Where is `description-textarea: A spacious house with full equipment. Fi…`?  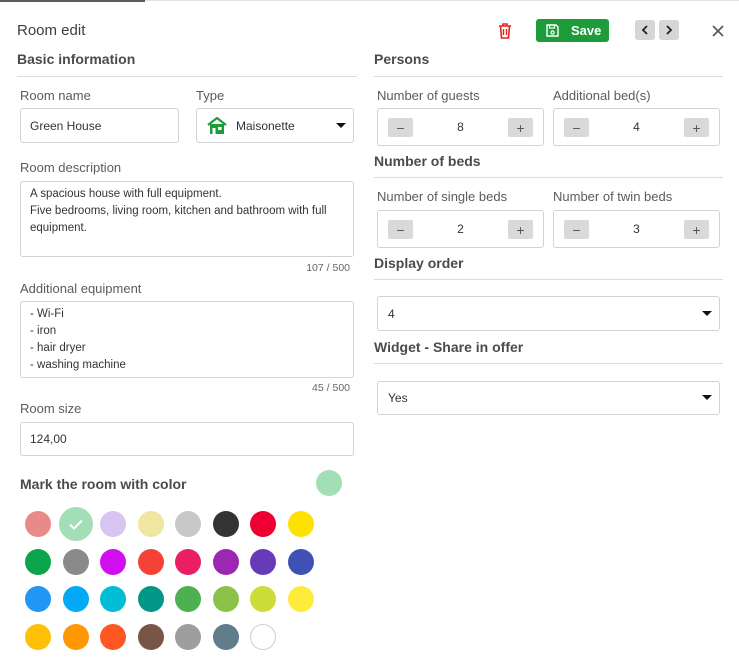
description-textarea: A spacious house with full equipment. Fi… is located at coordinates (187, 219).